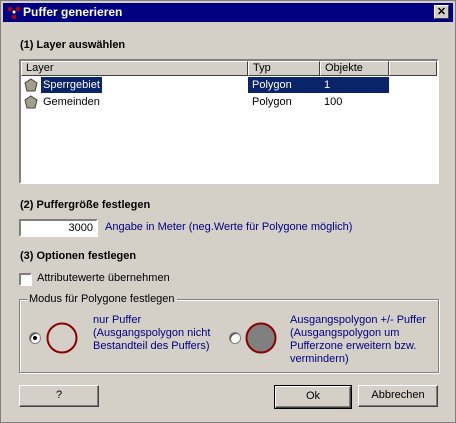 The image size is (456, 423). What do you see at coordinates (333, 102) in the screenshot?
I see `cell-objekte: 100` at bounding box center [333, 102].